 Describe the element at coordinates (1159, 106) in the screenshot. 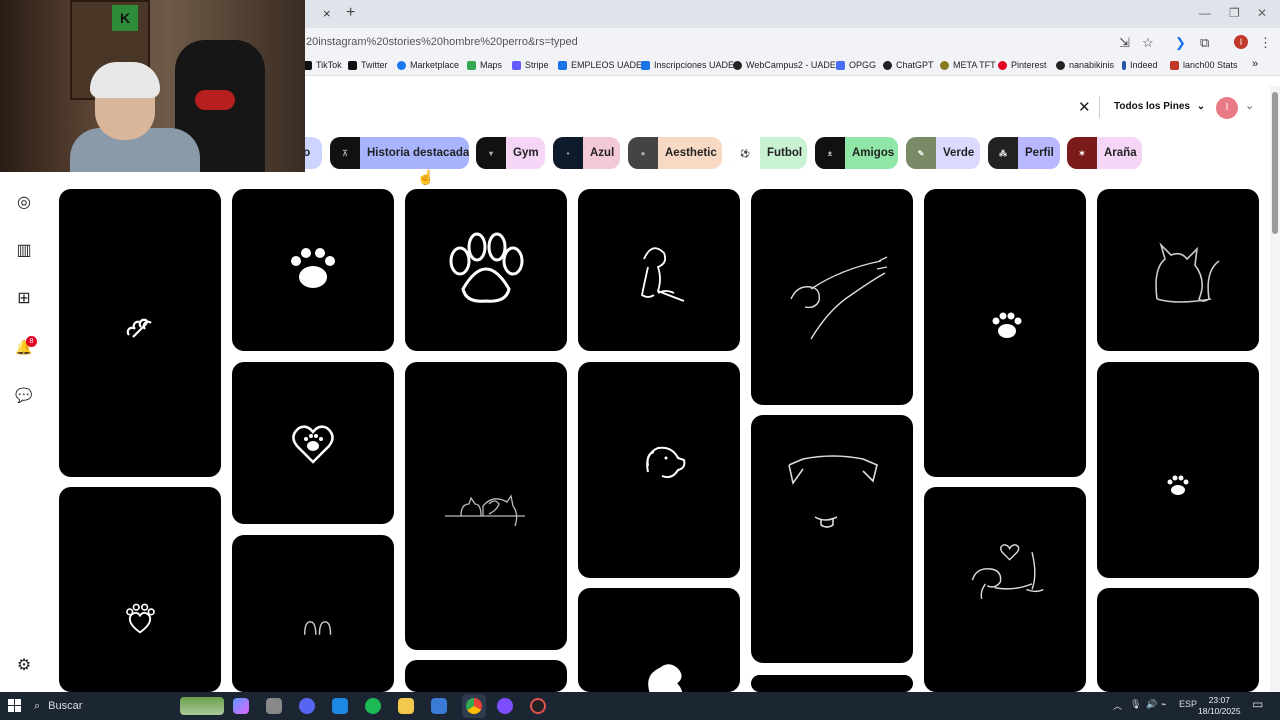

I see `pins-filter-dropdown: Todos los Pines ⌄` at that location.